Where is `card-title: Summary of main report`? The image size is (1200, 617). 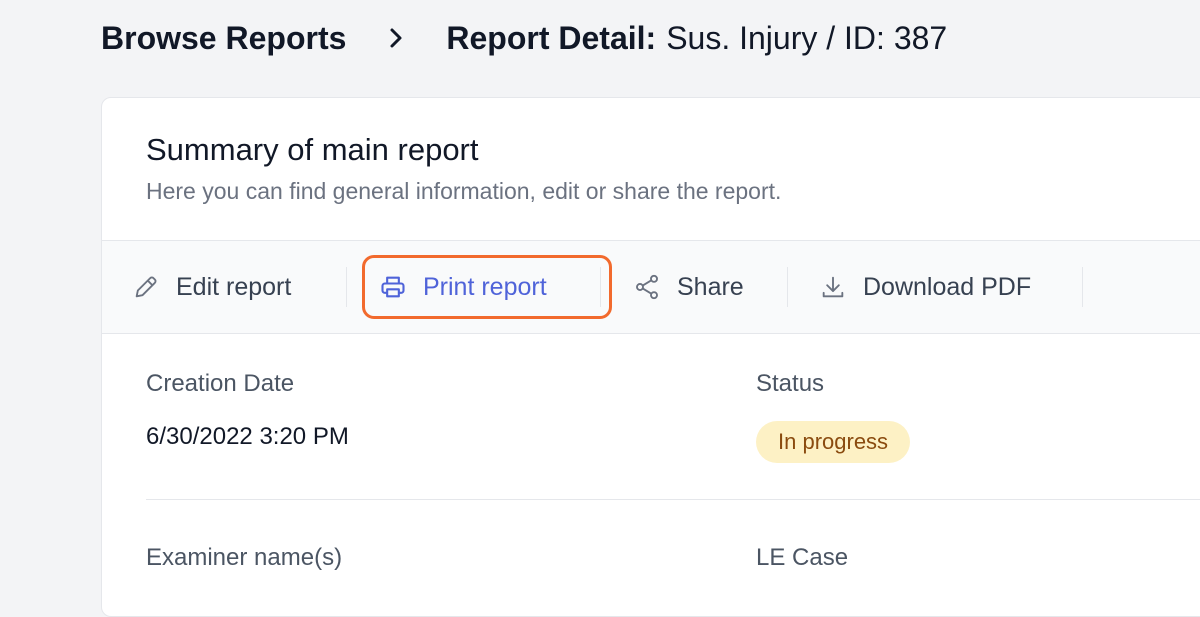
card-title: Summary of main report is located at coordinates (312, 149).